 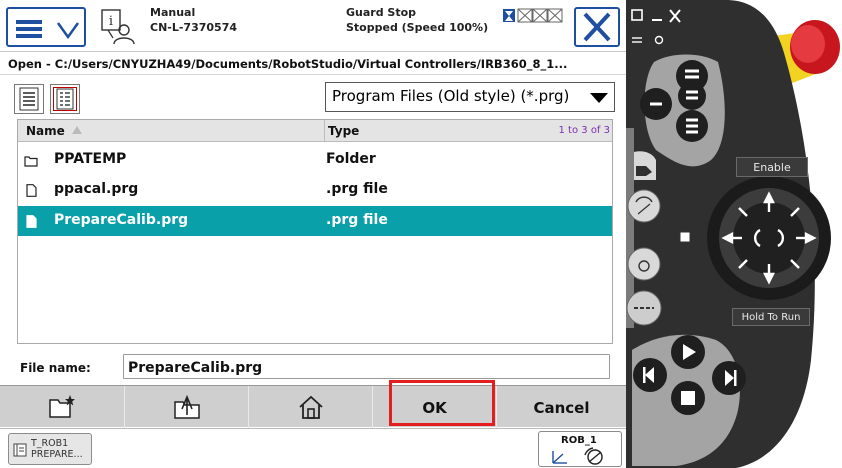 I want to click on file-type-filter-select: Program Files (Old style) (*.prg), so click(x=470, y=97).